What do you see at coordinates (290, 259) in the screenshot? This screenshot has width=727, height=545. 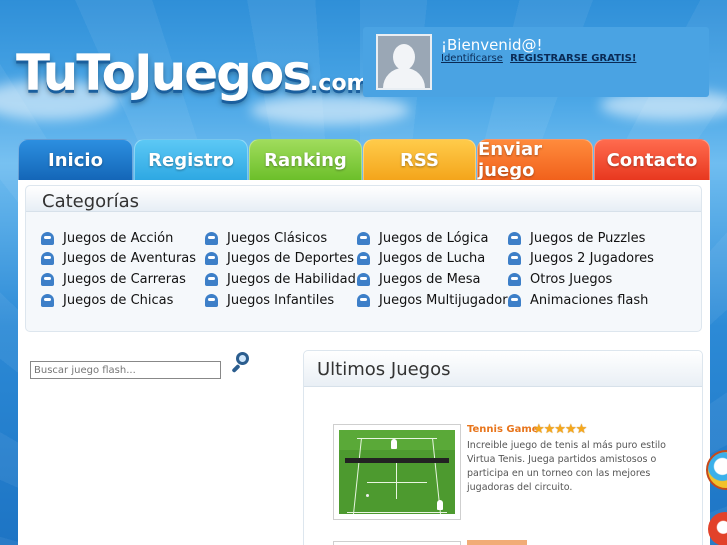 I see `category-label: Juegos de Deportes` at bounding box center [290, 259].